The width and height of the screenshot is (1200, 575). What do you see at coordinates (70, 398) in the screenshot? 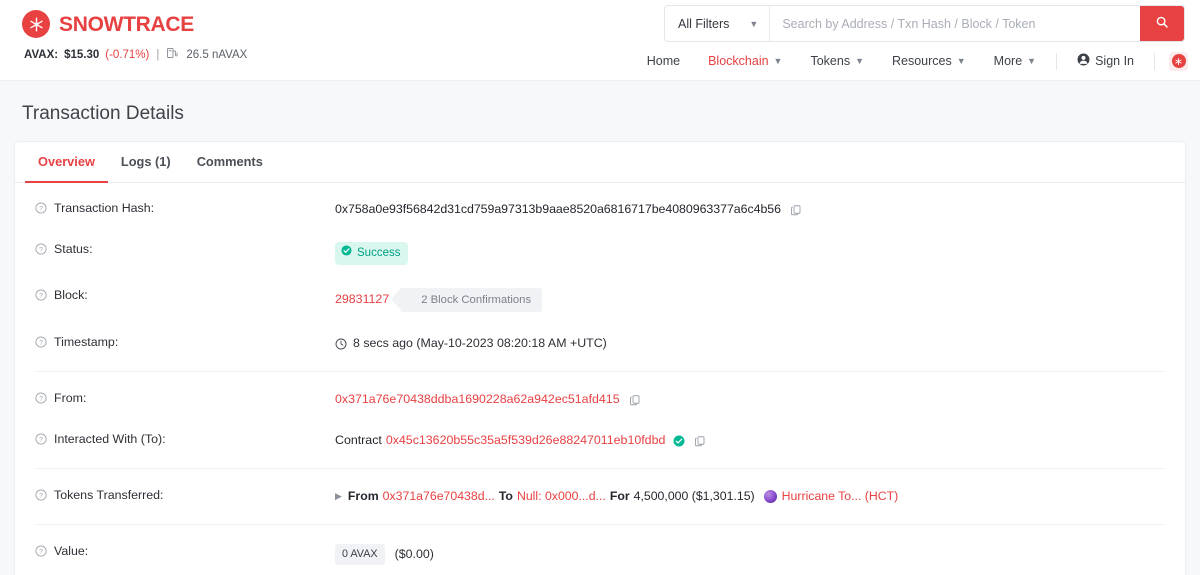
I see `from-label: From:` at bounding box center [70, 398].